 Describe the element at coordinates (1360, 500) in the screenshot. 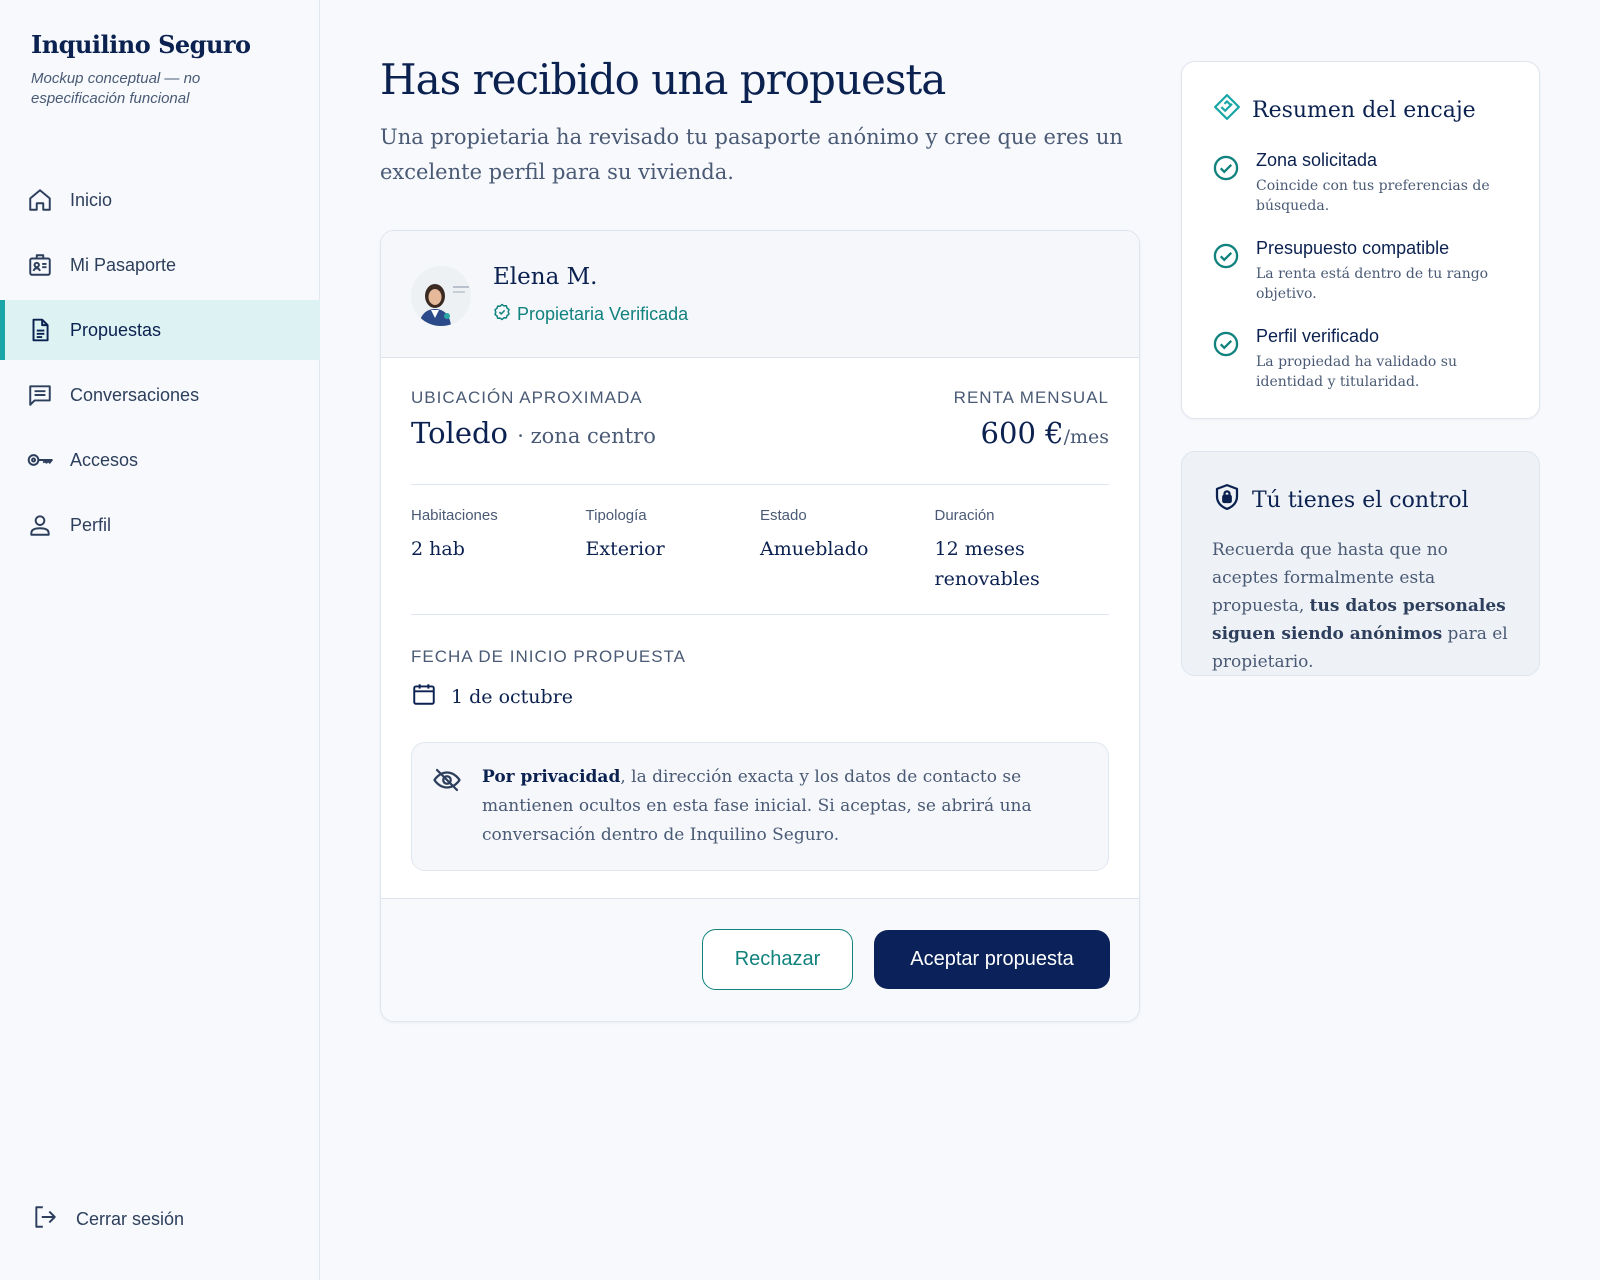

I see `control-title: Tú tienes el control` at that location.